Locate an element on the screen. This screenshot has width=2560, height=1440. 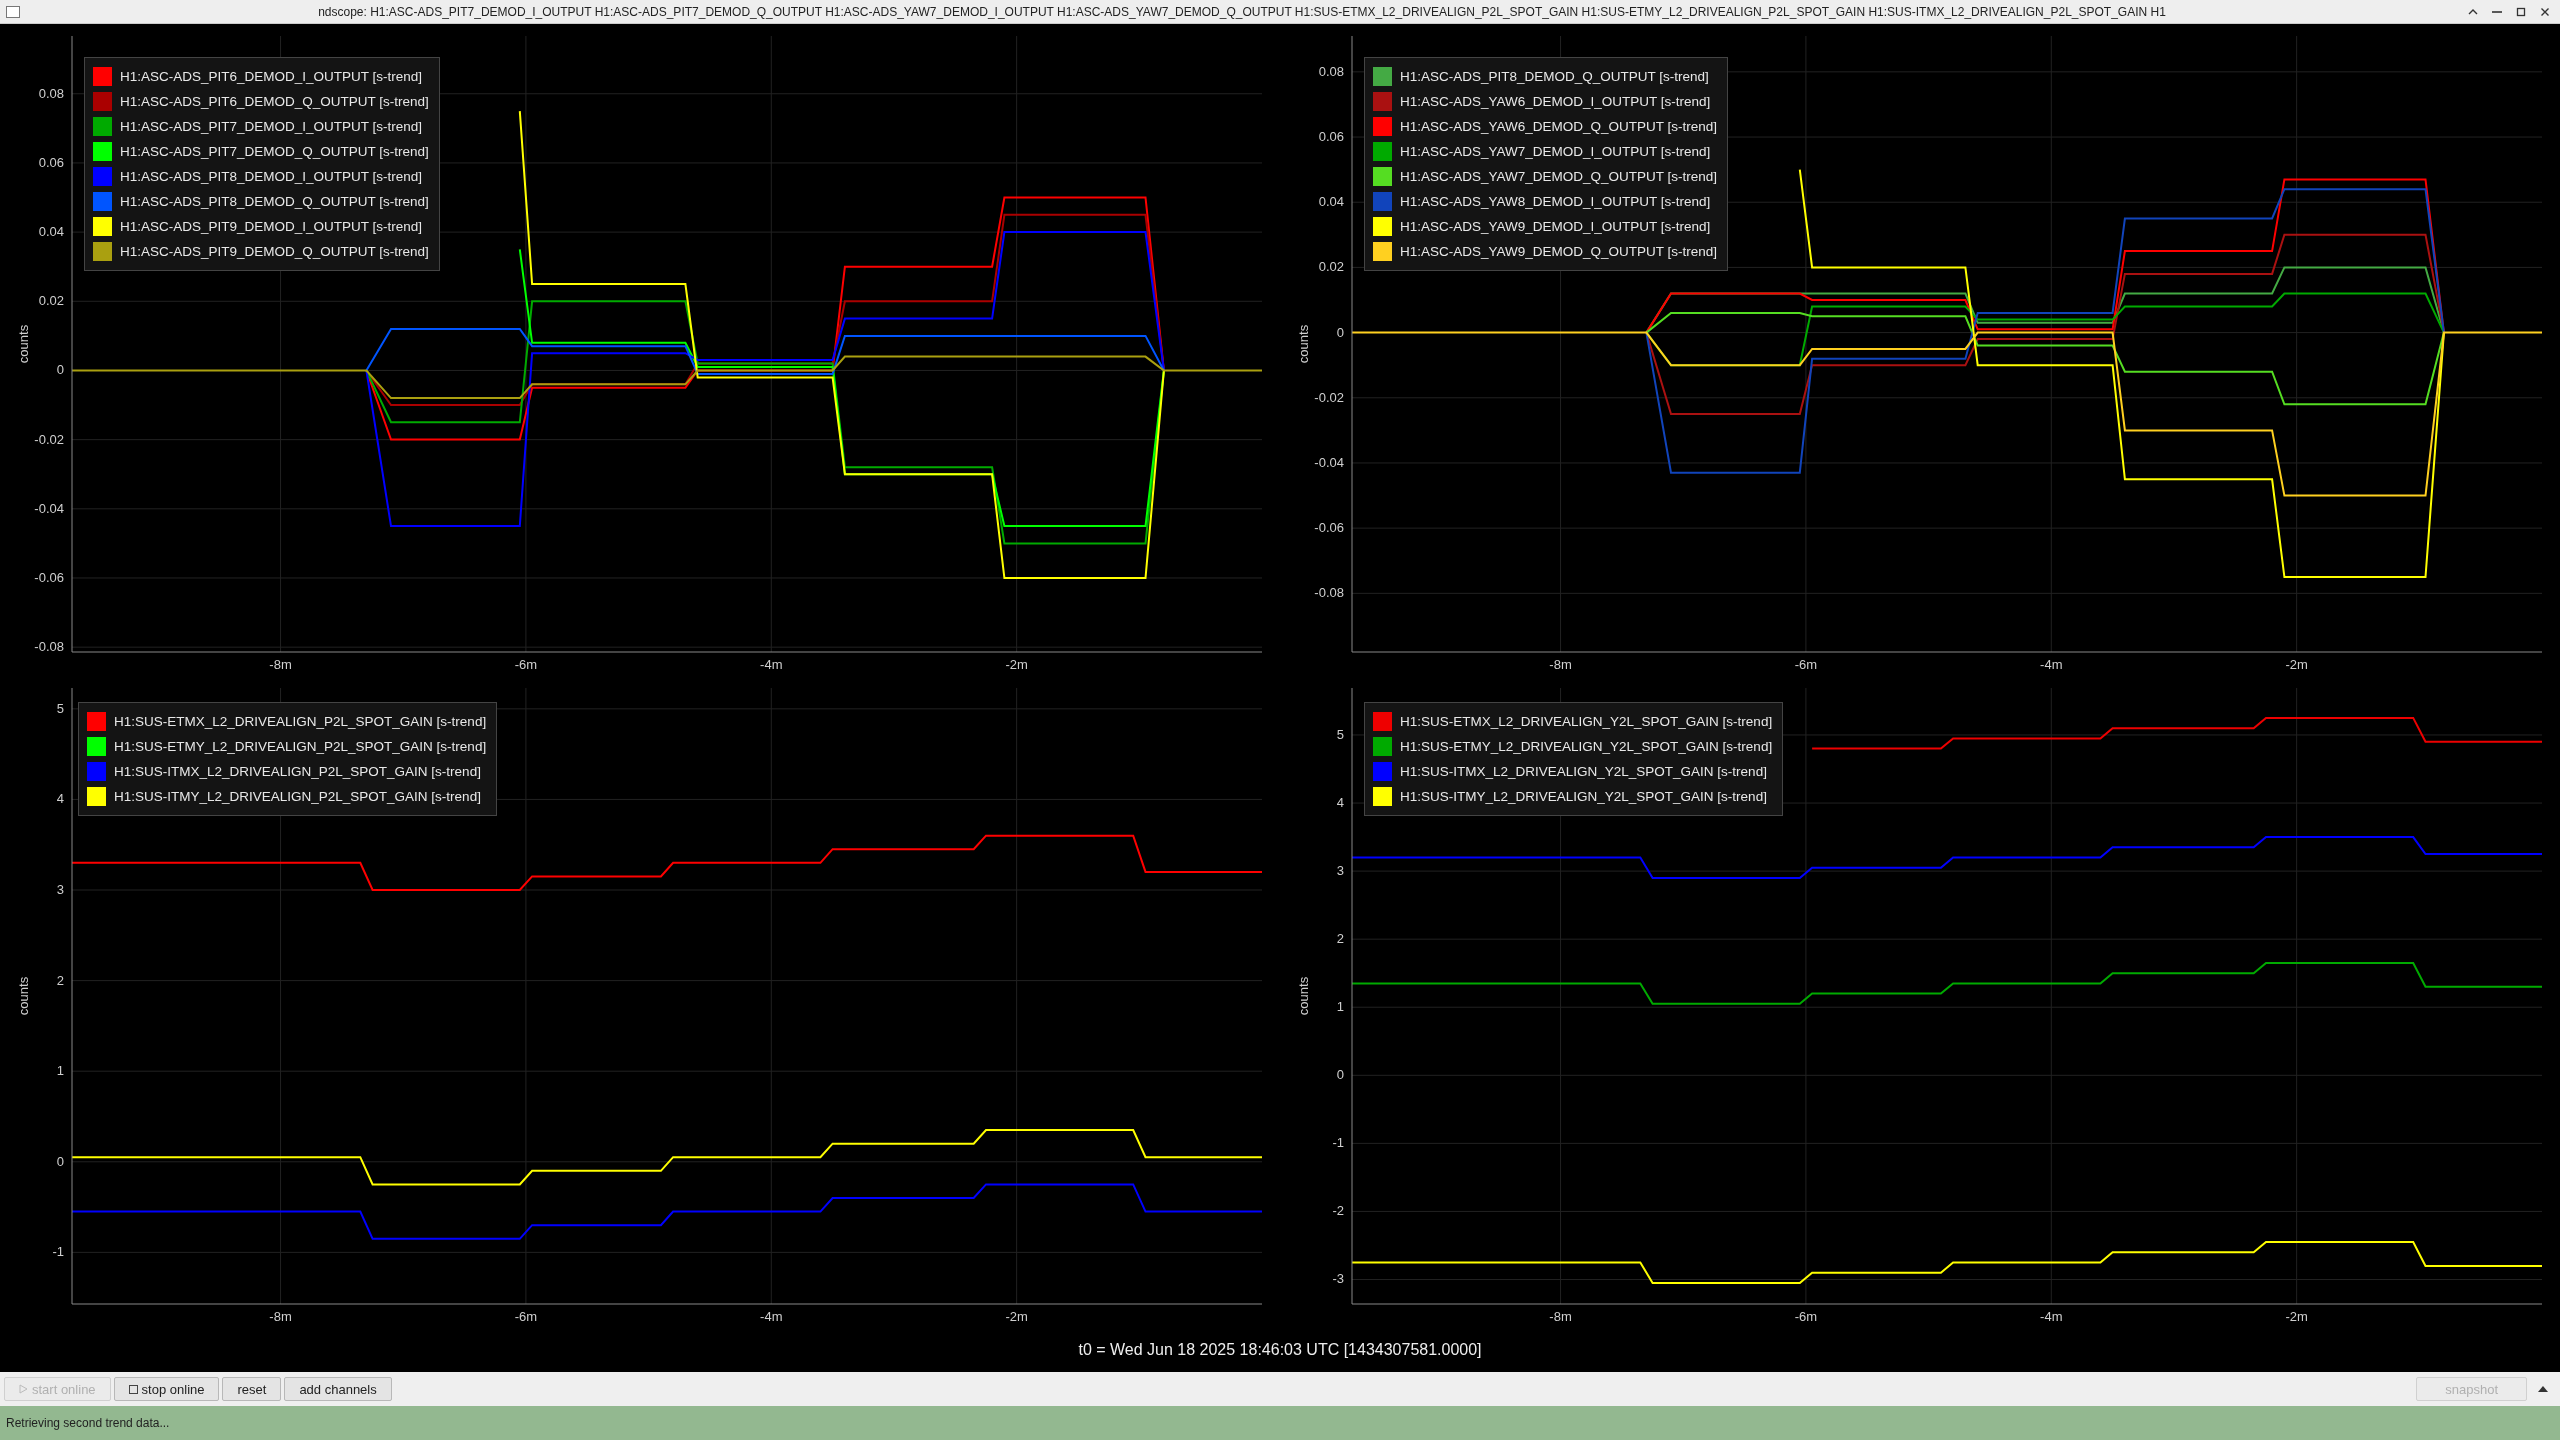
stop-icon is located at coordinates (133, 1389).